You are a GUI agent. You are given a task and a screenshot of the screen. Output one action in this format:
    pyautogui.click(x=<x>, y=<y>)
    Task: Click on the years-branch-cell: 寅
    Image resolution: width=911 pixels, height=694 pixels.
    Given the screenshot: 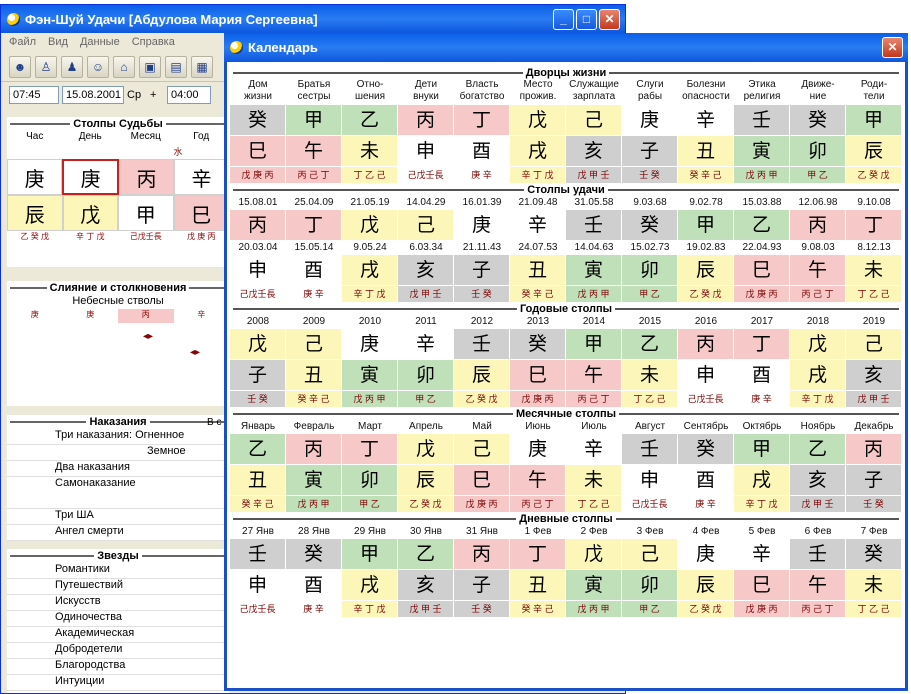 What is the action you would take?
    pyautogui.click(x=370, y=375)
    